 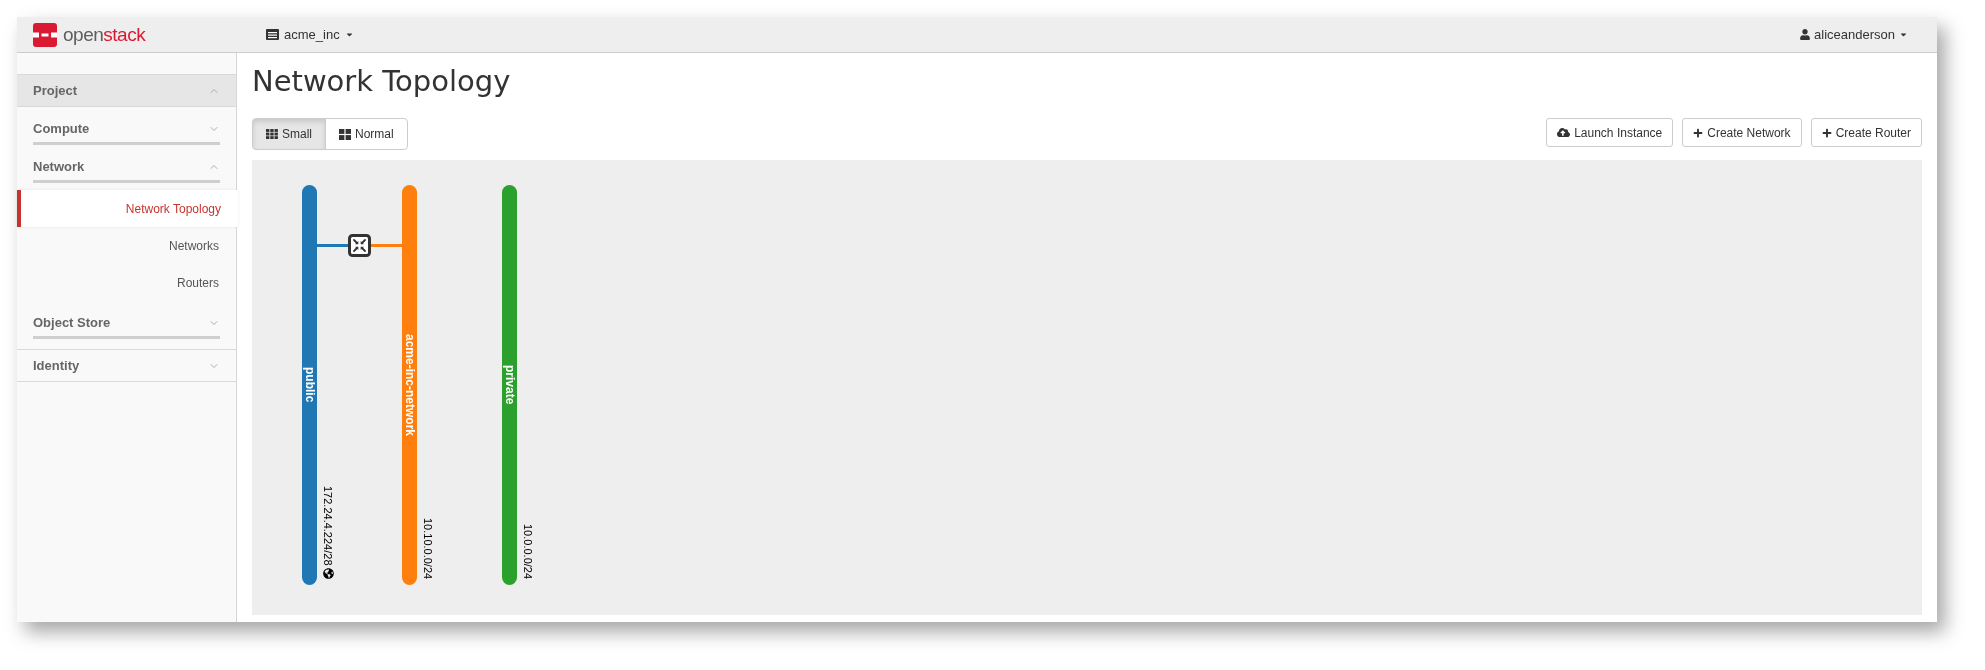 What do you see at coordinates (289, 134) in the screenshot?
I see `view-toggle-button: Small` at bounding box center [289, 134].